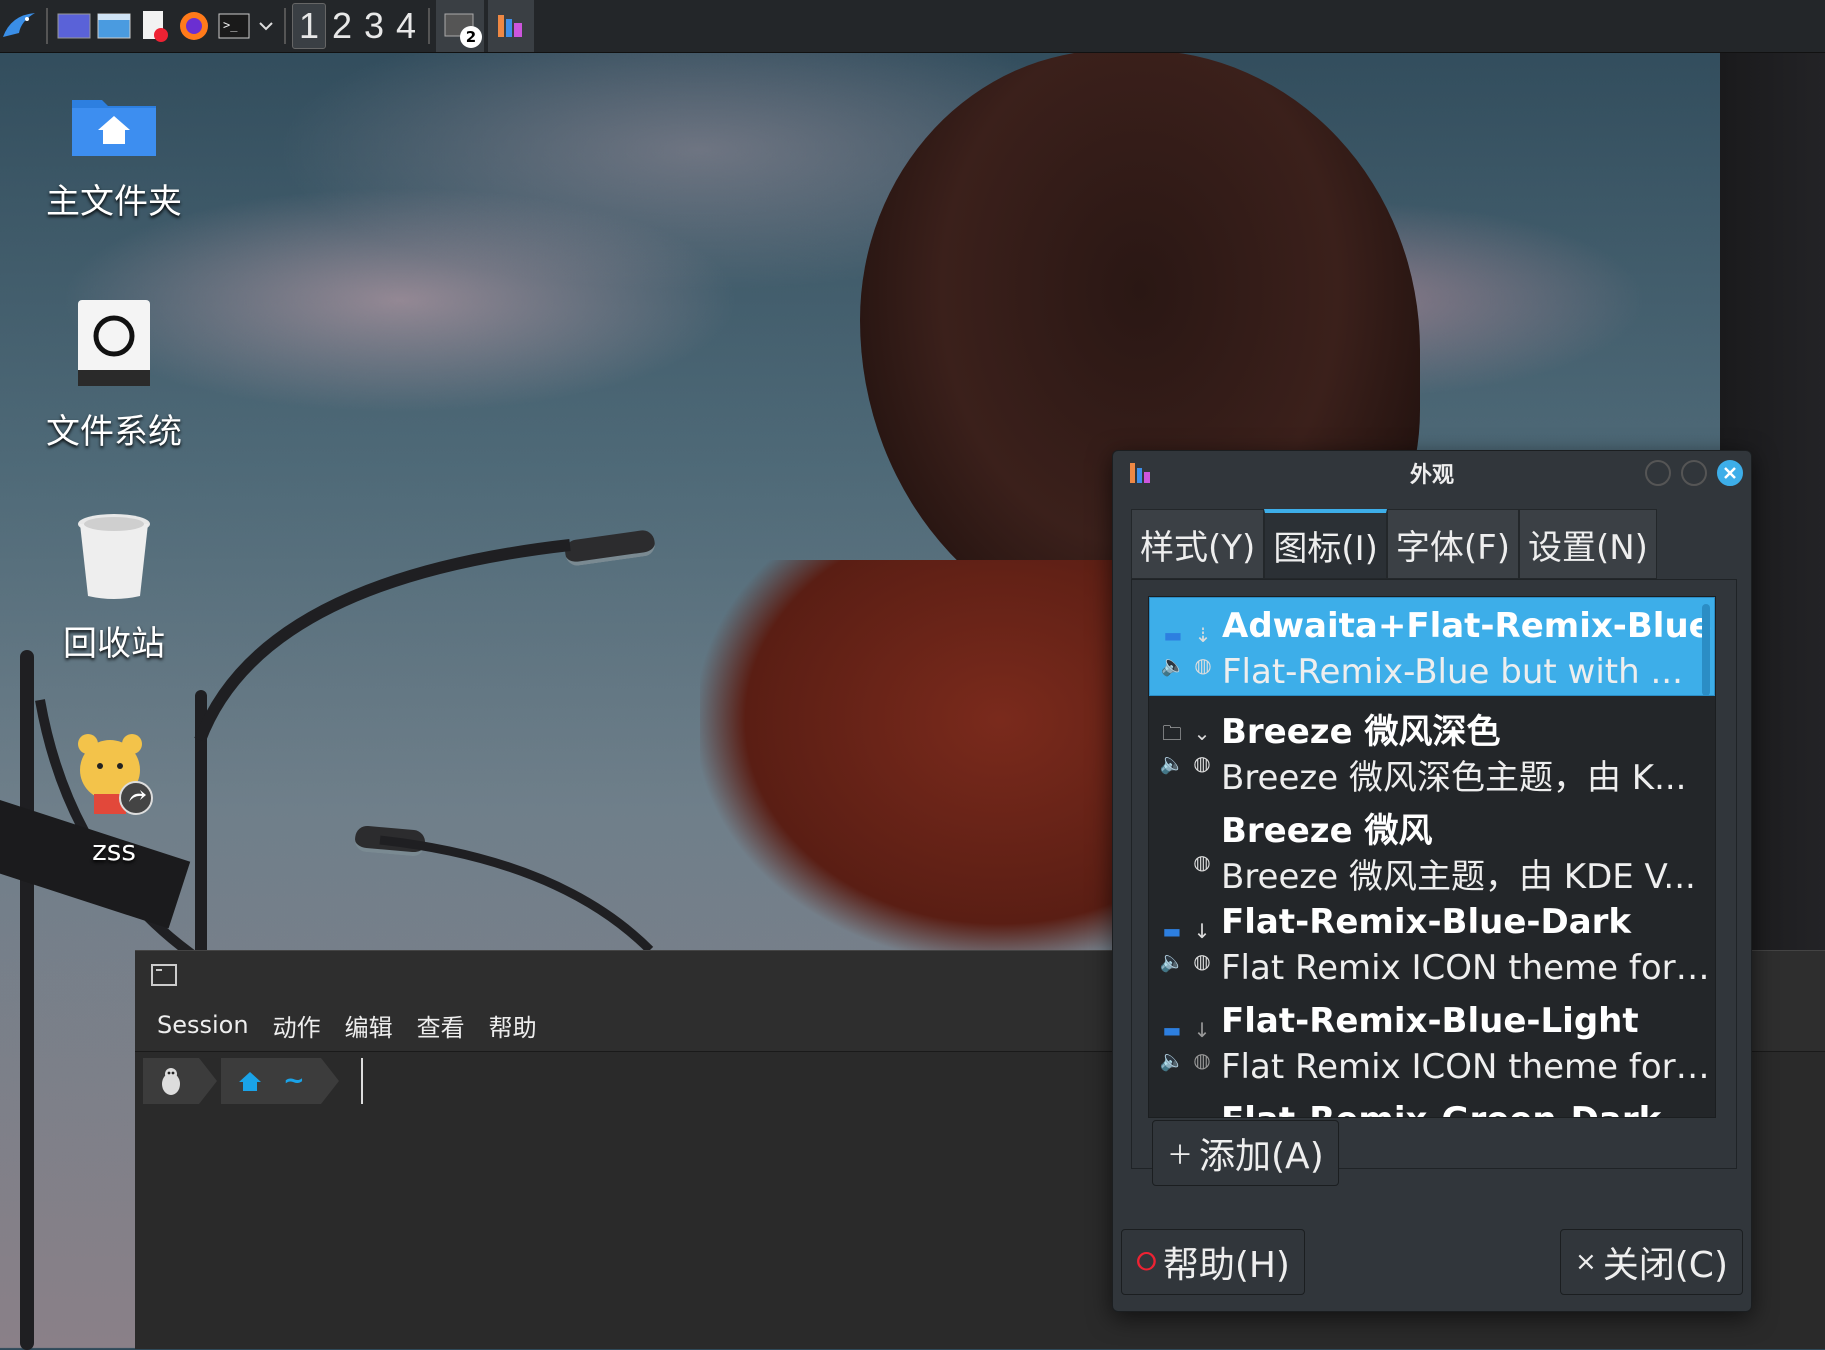 The width and height of the screenshot is (1825, 1350). What do you see at coordinates (1665, 1265) in the screenshot?
I see `close-button-label: 关闭(C)` at bounding box center [1665, 1265].